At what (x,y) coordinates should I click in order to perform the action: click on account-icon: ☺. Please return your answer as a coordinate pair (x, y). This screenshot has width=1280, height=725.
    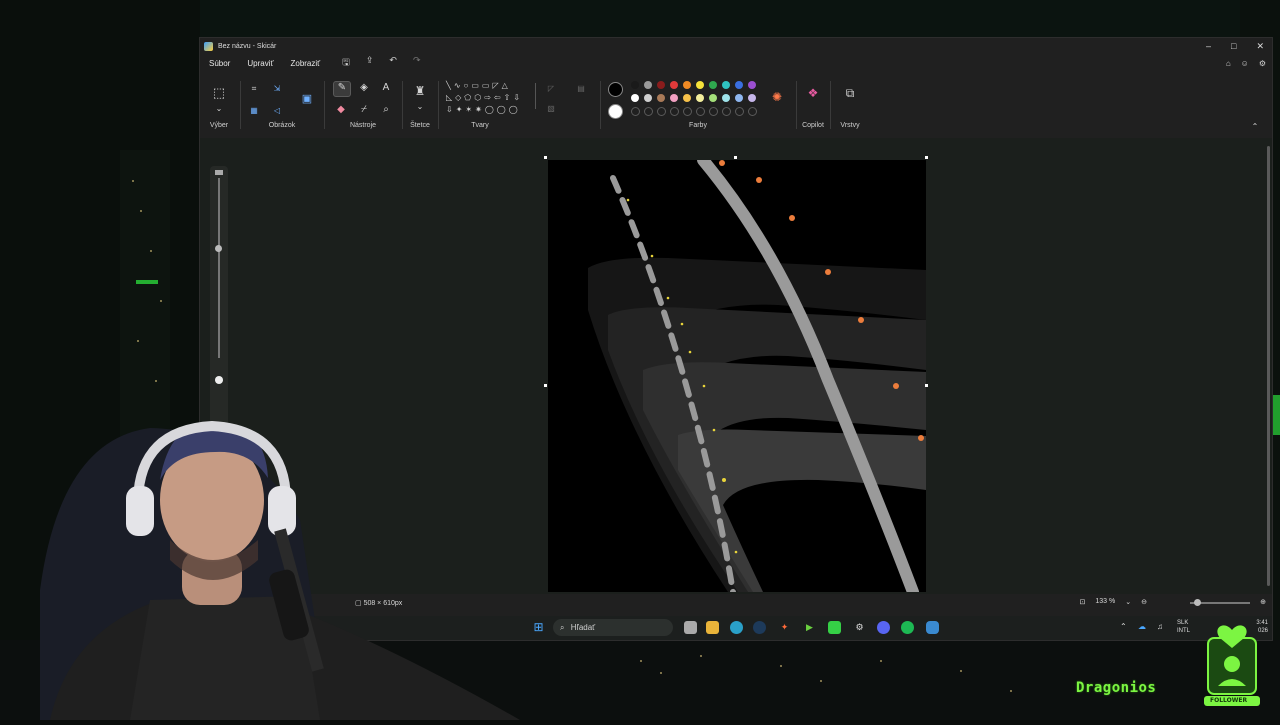
    Looking at the image, I should click on (1245, 63).